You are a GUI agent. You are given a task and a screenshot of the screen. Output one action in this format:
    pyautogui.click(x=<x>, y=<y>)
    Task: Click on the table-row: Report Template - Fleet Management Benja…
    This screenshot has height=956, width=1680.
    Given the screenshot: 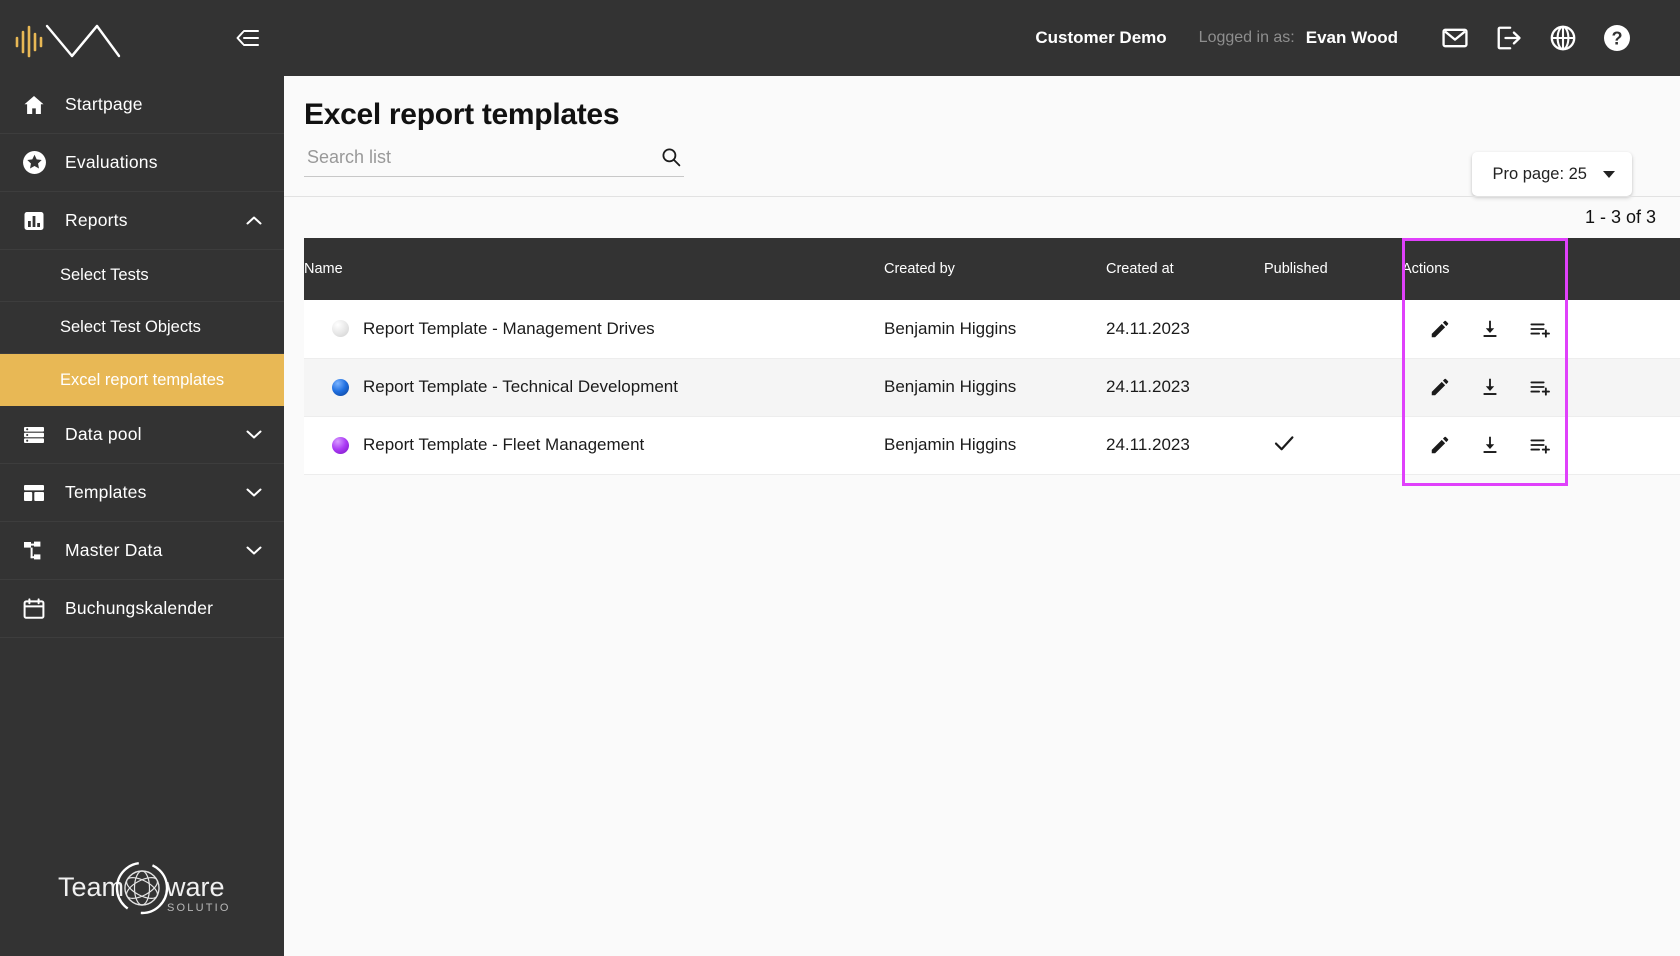 What is the action you would take?
    pyautogui.click(x=992, y=445)
    